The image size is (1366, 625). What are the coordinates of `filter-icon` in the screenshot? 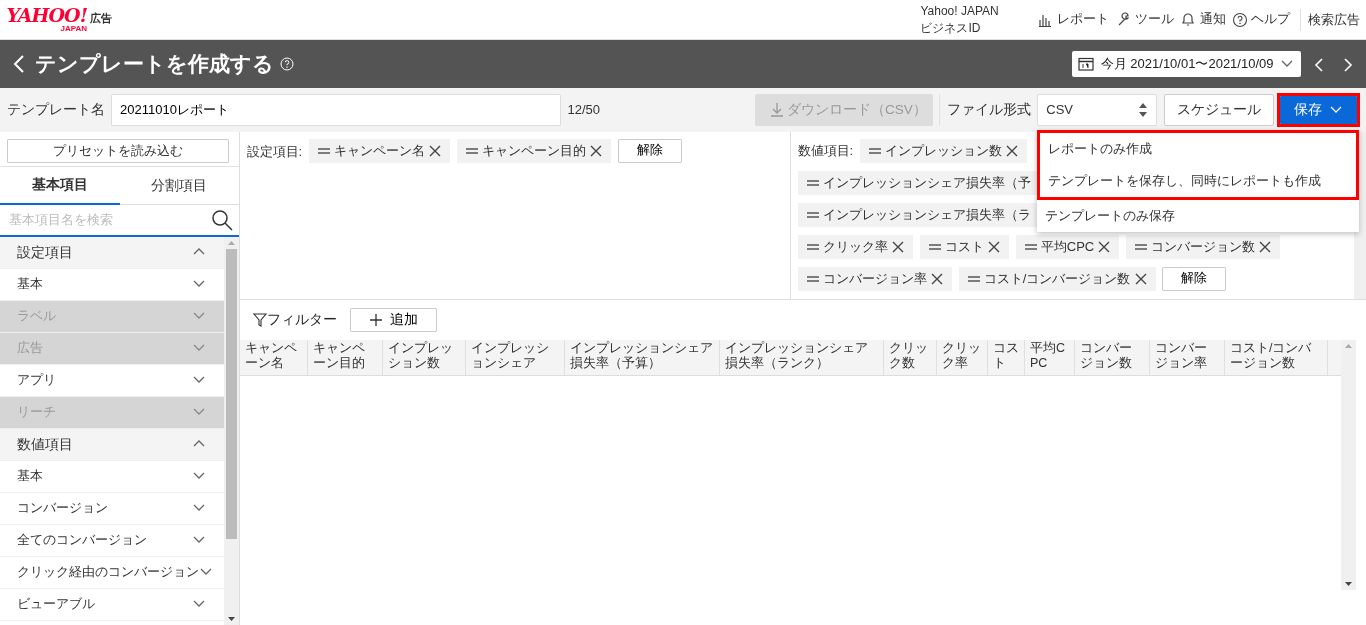 It's located at (260, 320).